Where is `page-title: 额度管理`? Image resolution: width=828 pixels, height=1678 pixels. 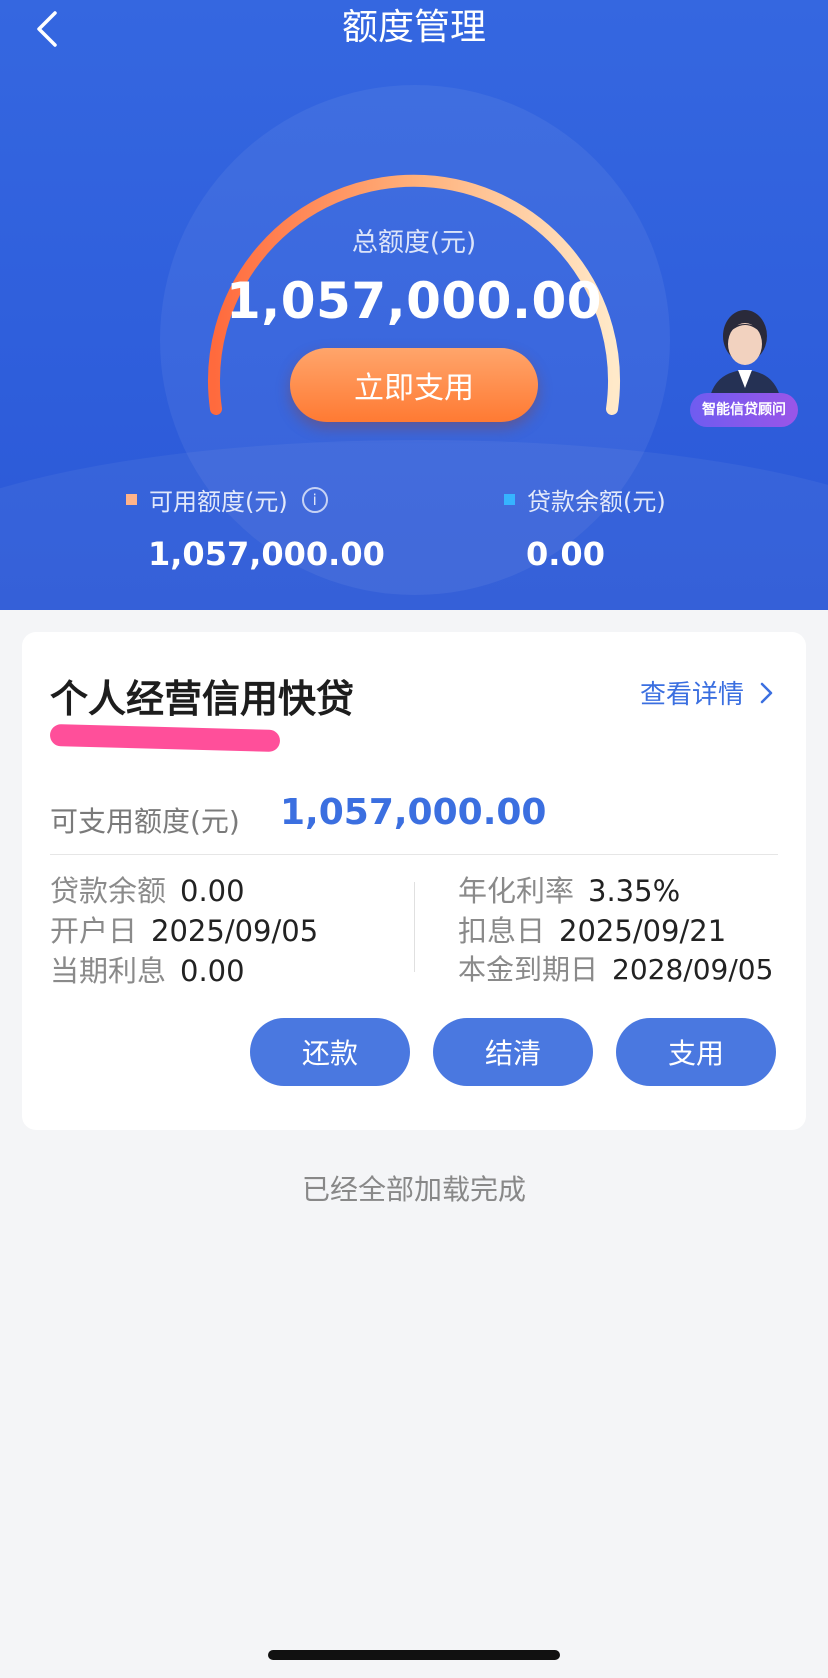 page-title: 额度管理 is located at coordinates (413, 27).